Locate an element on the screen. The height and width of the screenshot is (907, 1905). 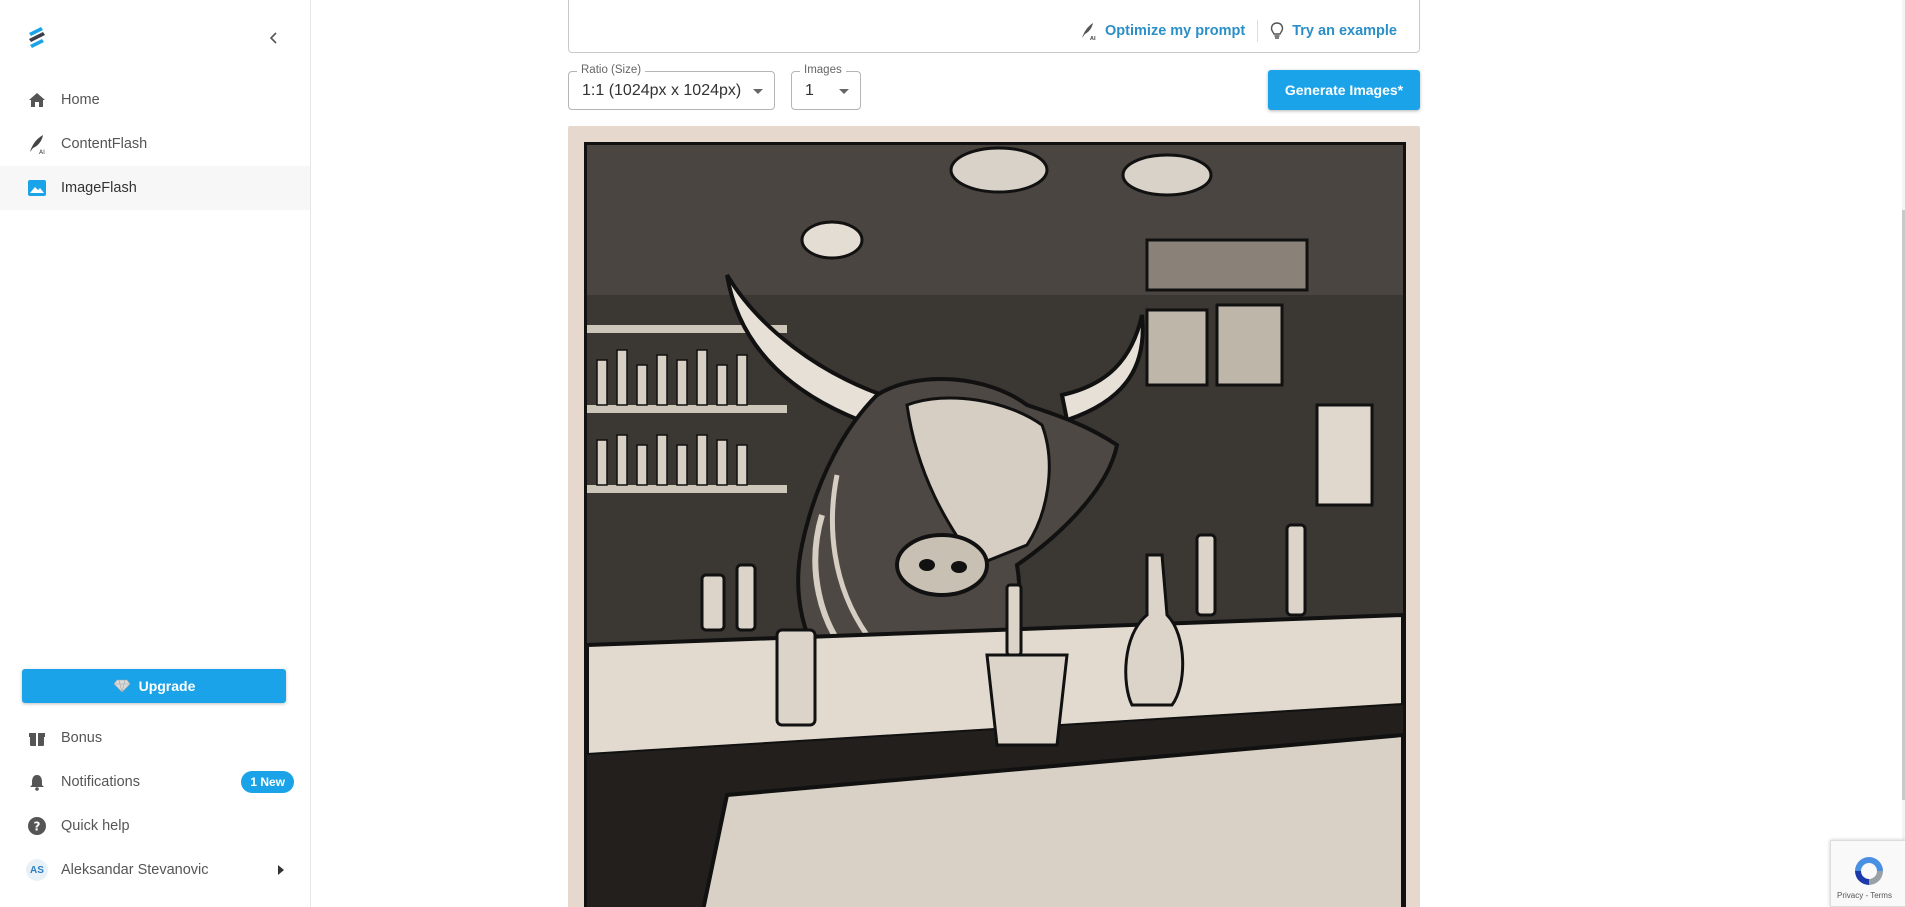
divider is located at coordinates (1258, 31).